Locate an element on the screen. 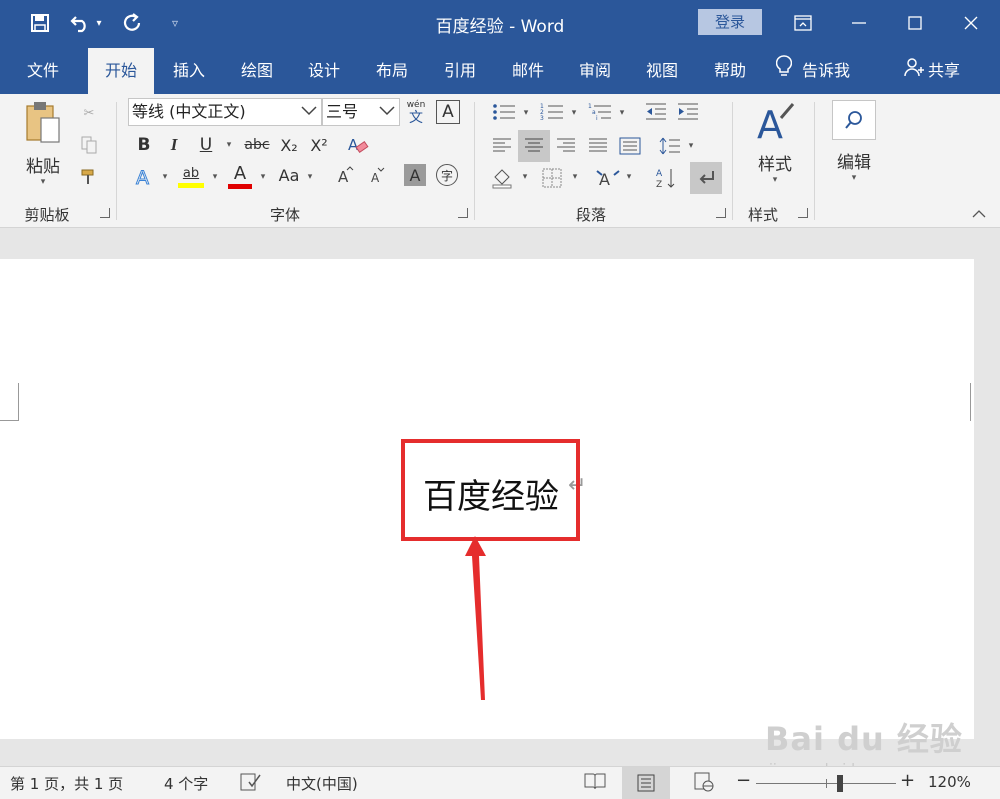 This screenshot has height=799, width=1000. borders-dropdown-icon: ▾ is located at coordinates (575, 177).